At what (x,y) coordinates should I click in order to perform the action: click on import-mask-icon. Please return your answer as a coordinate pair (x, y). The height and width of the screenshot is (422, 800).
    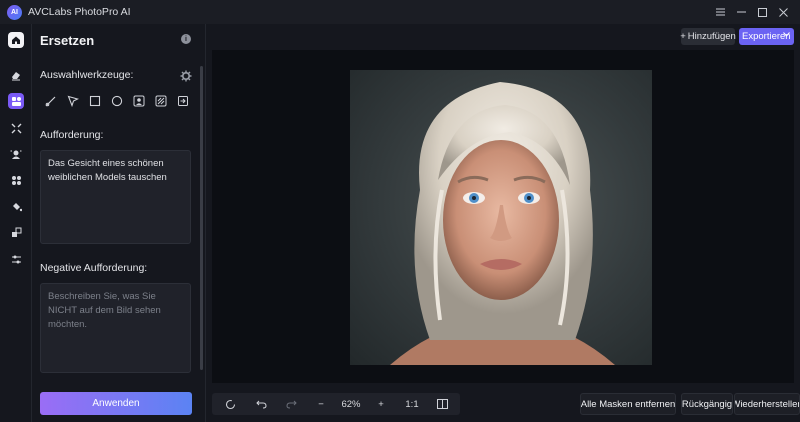
    Looking at the image, I should click on (183, 101).